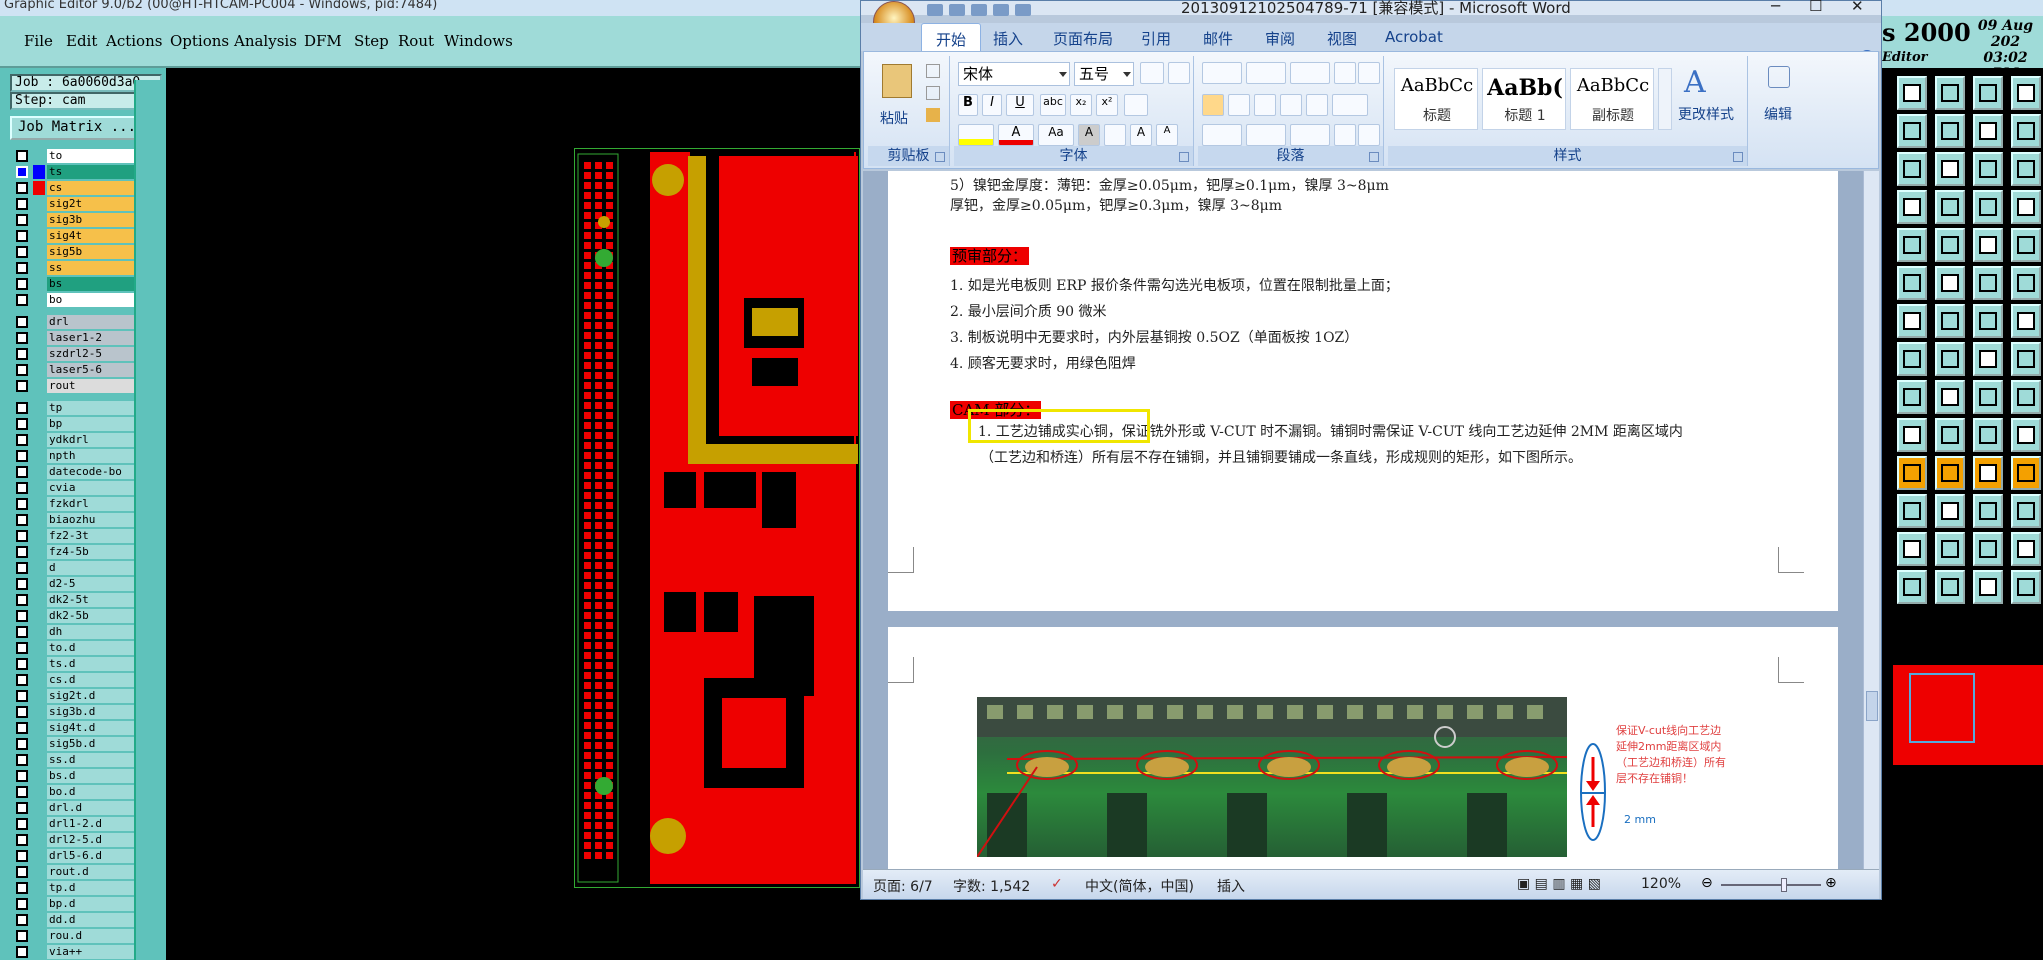 This screenshot has width=2043, height=960. I want to click on layer-name: sig3b.d, so click(94, 712).